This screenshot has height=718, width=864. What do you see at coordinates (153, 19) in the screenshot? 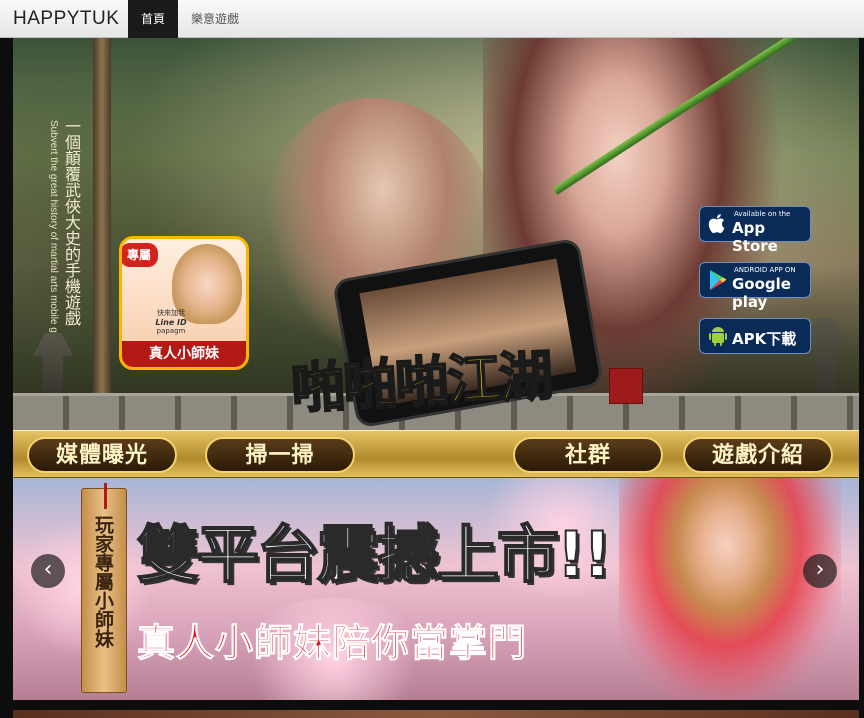
I see `nav-item-home: 首頁` at bounding box center [153, 19].